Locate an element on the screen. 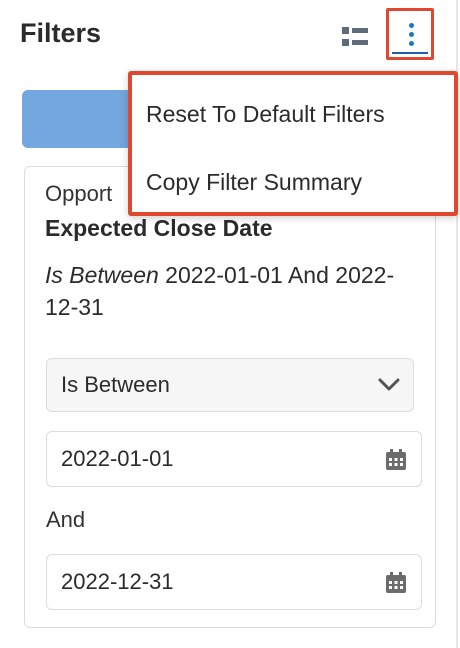  menu-item-reset-filters: Reset To Default Filters is located at coordinates (265, 114).